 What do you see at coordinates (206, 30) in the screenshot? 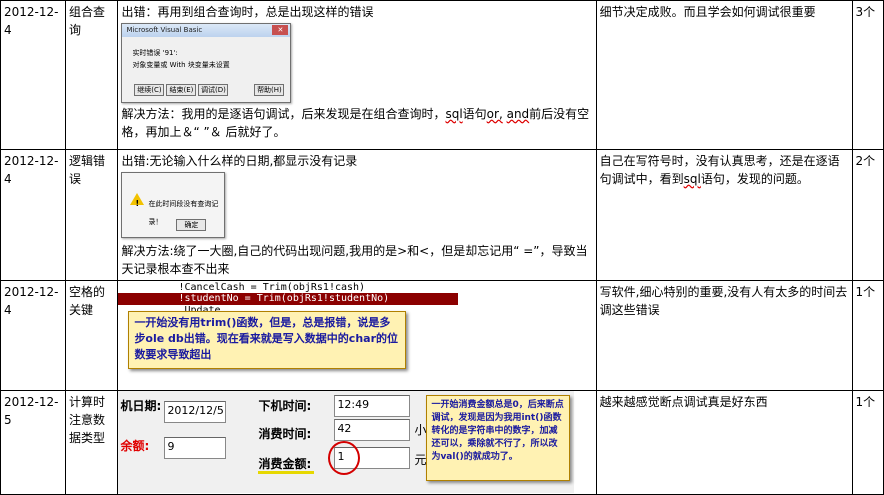
I see `dialog-title: Microsoft Visual Basic` at bounding box center [206, 30].